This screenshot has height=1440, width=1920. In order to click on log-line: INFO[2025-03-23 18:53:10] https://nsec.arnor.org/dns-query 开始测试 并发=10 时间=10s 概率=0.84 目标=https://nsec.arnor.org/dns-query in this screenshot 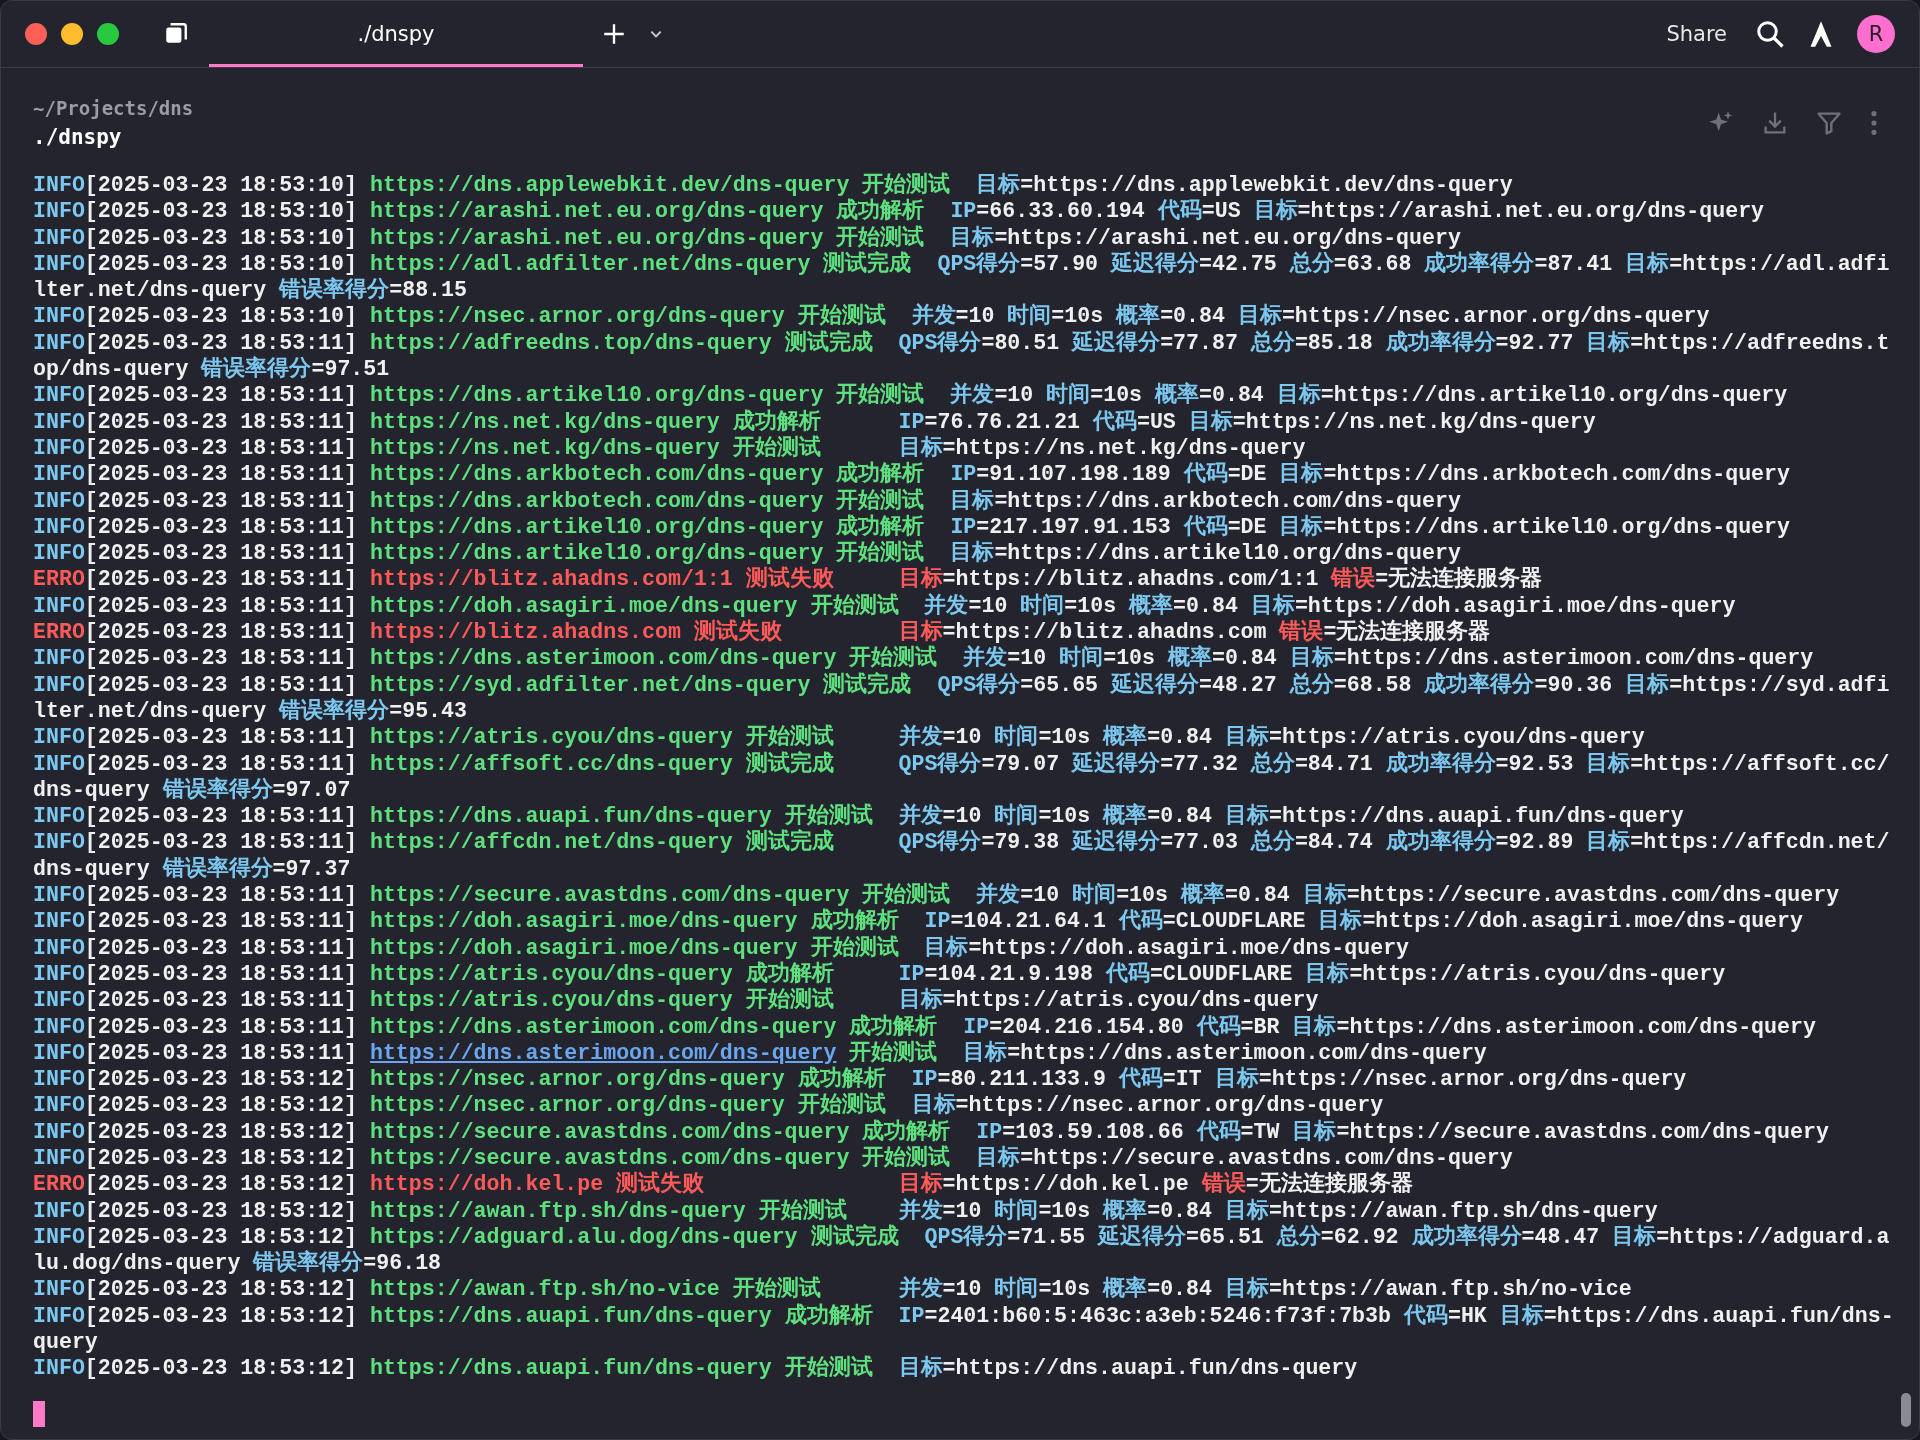, I will do `click(872, 316)`.